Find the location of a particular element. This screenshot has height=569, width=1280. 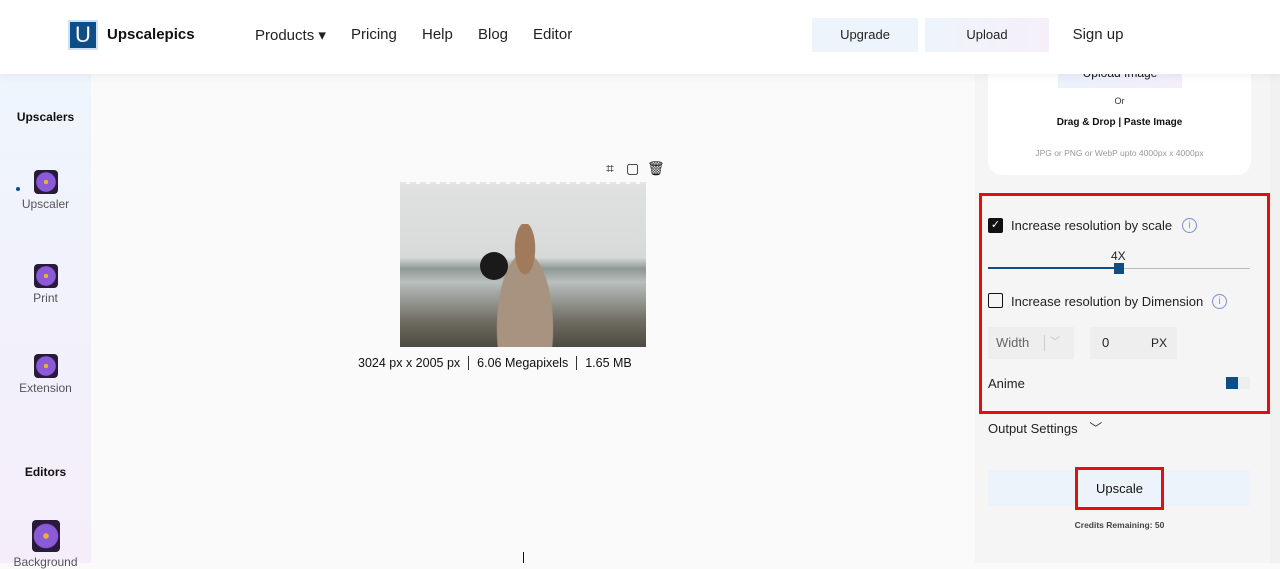

nav-blog: Blog is located at coordinates (493, 34).